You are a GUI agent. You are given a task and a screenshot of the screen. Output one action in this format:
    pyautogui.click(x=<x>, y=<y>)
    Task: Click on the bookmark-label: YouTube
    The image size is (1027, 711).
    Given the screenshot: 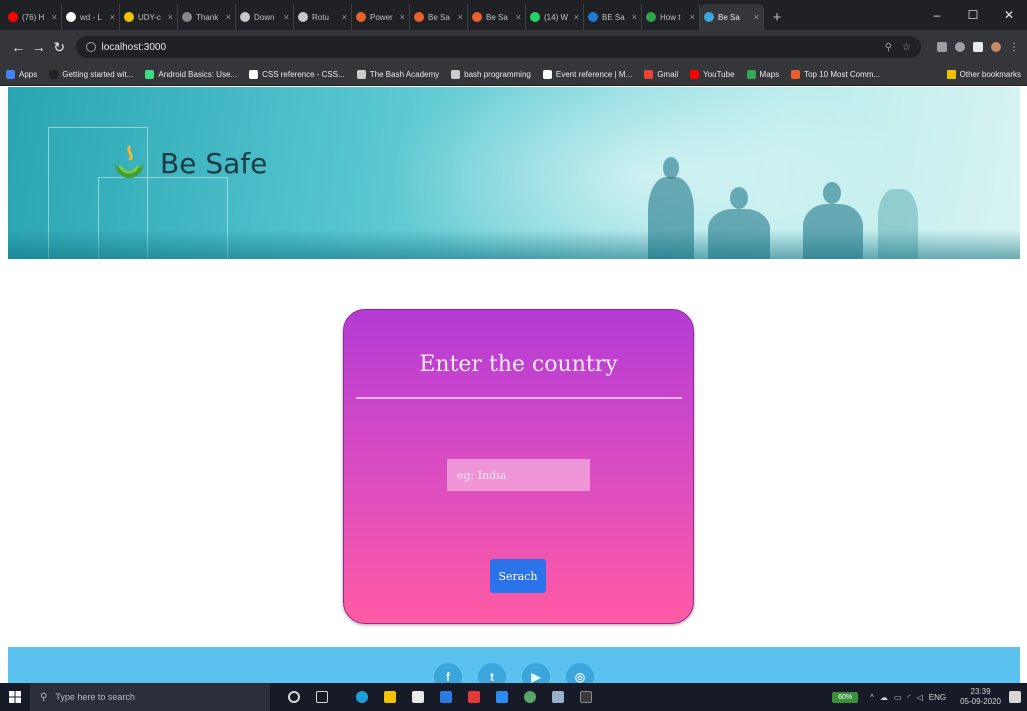 What is the action you would take?
    pyautogui.click(x=719, y=74)
    